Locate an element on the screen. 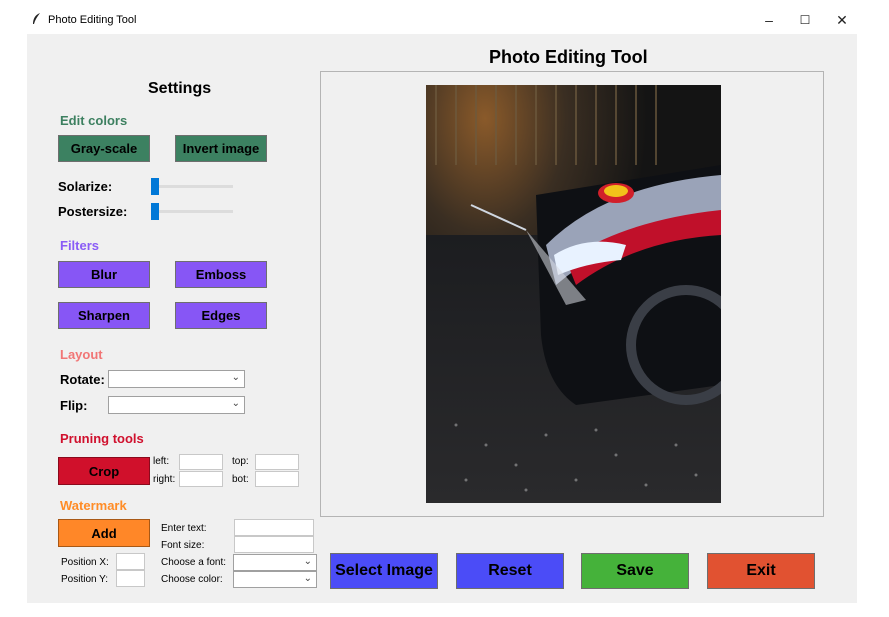 The width and height of the screenshot is (889, 617). minimize-button: – is located at coordinates (769, 20).